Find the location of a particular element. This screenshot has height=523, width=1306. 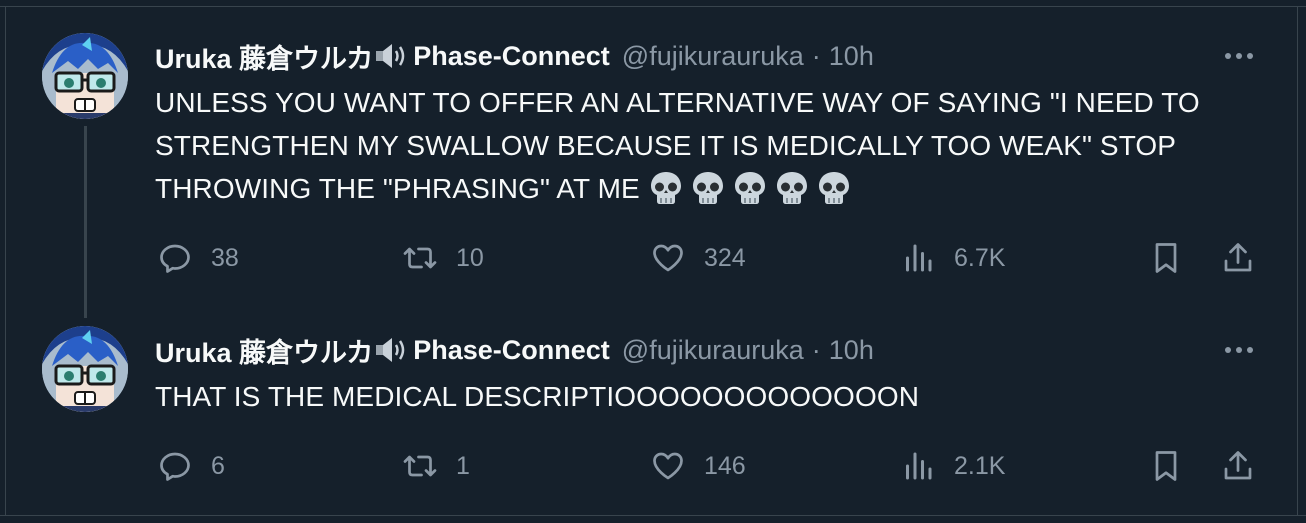

reply-count: 38 is located at coordinates (225, 257).